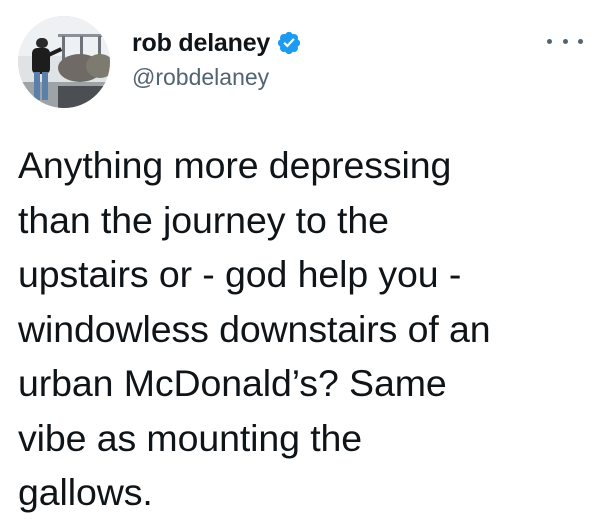 Image resolution: width=599 pixels, height=528 pixels. Describe the element at coordinates (240, 274) in the screenshot. I see `tweet-text-line: upstairs or - god help you -` at that location.